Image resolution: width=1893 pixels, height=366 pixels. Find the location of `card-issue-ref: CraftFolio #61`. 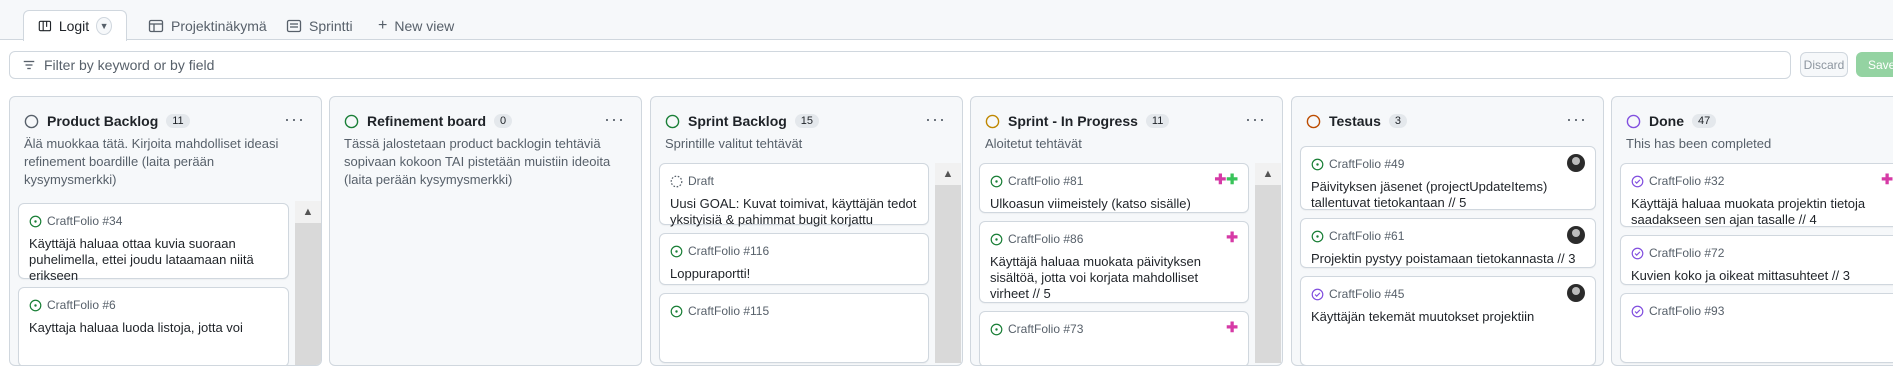

card-issue-ref: CraftFolio #61 is located at coordinates (1366, 236).